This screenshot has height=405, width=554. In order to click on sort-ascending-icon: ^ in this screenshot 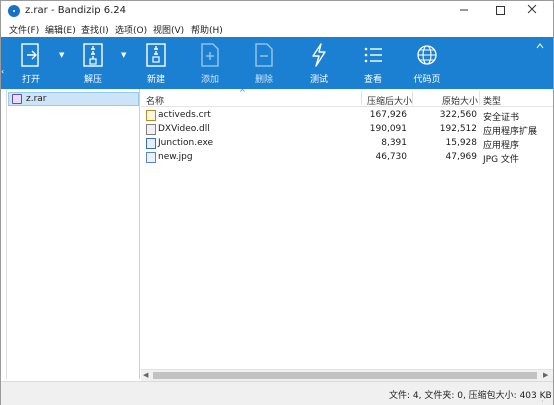, I will do `click(242, 92)`.